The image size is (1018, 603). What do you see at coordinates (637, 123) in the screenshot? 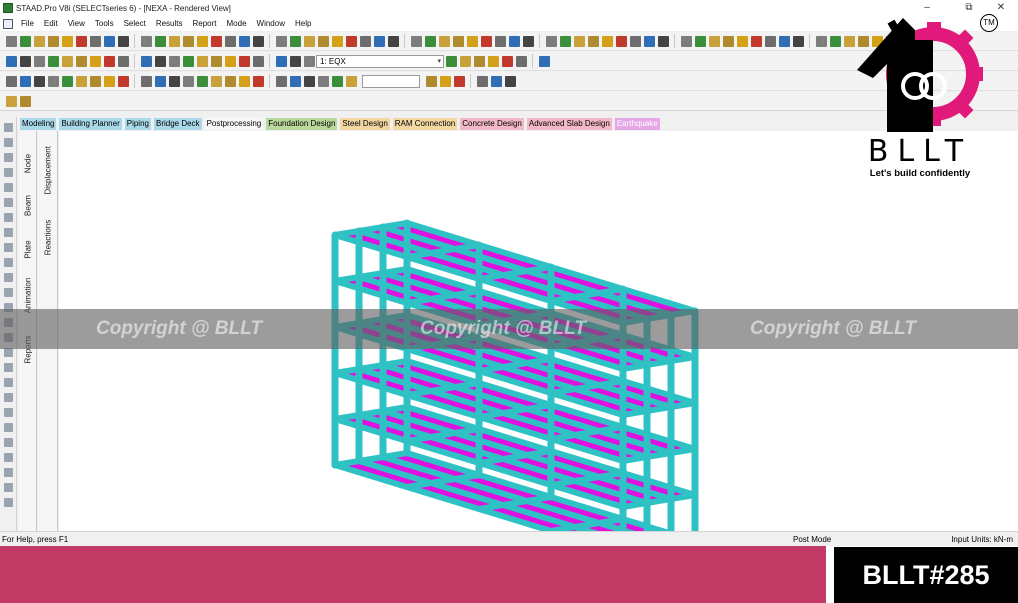
I see `tab-earthquake: Earthquake` at bounding box center [637, 123].